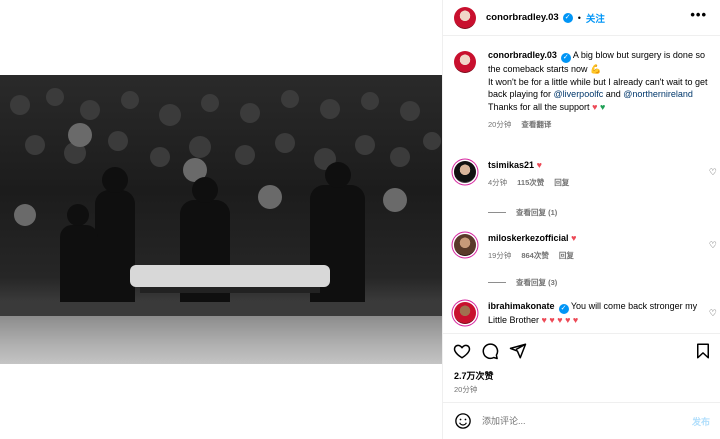  I want to click on post-button: 发布, so click(701, 421).